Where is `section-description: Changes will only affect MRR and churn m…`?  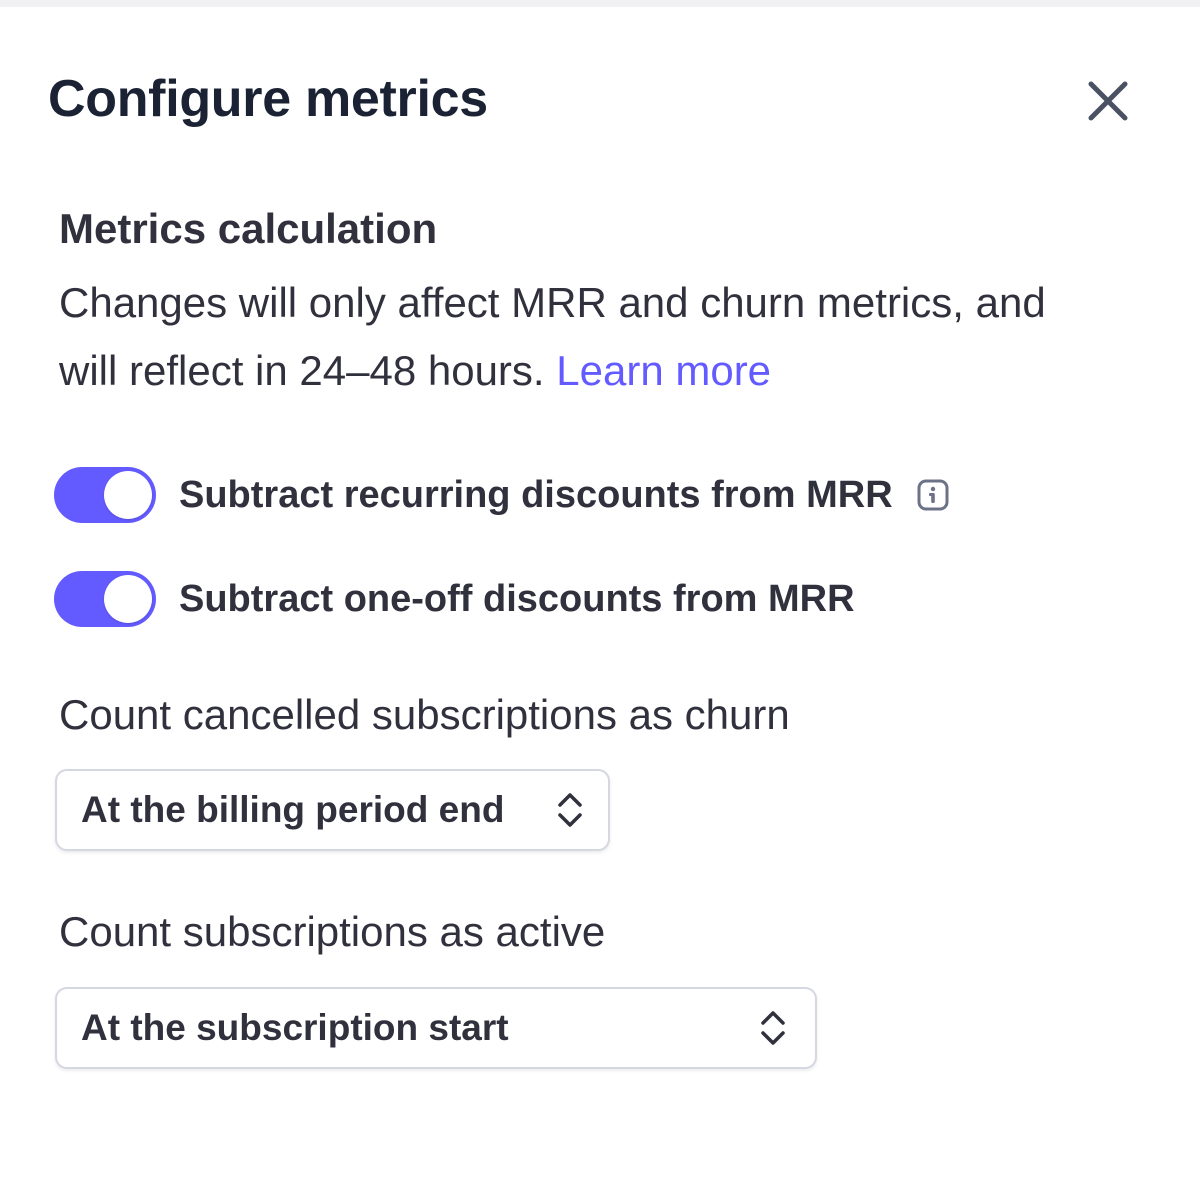 section-description: Changes will only affect MRR and churn m… is located at coordinates (579, 337).